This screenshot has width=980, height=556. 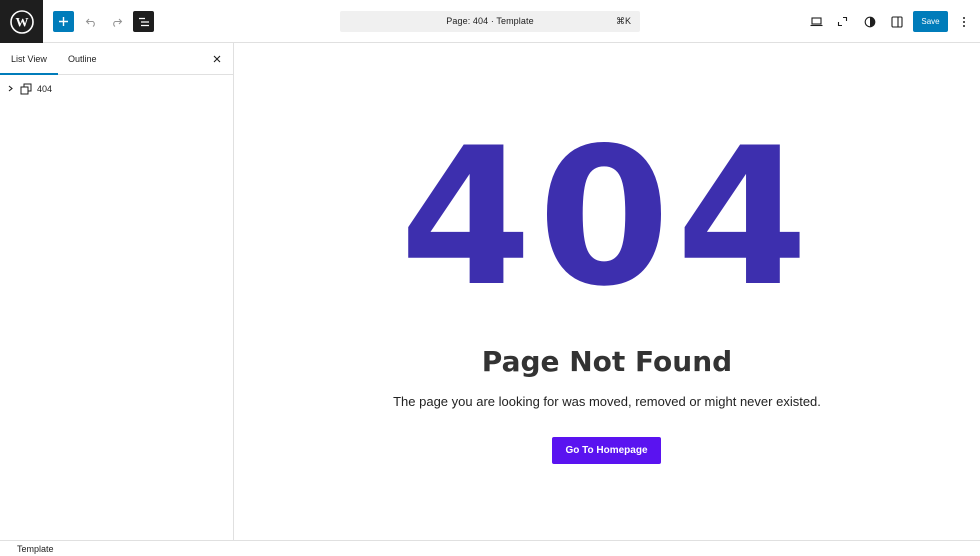 I want to click on desktop-icon, so click(x=816, y=21).